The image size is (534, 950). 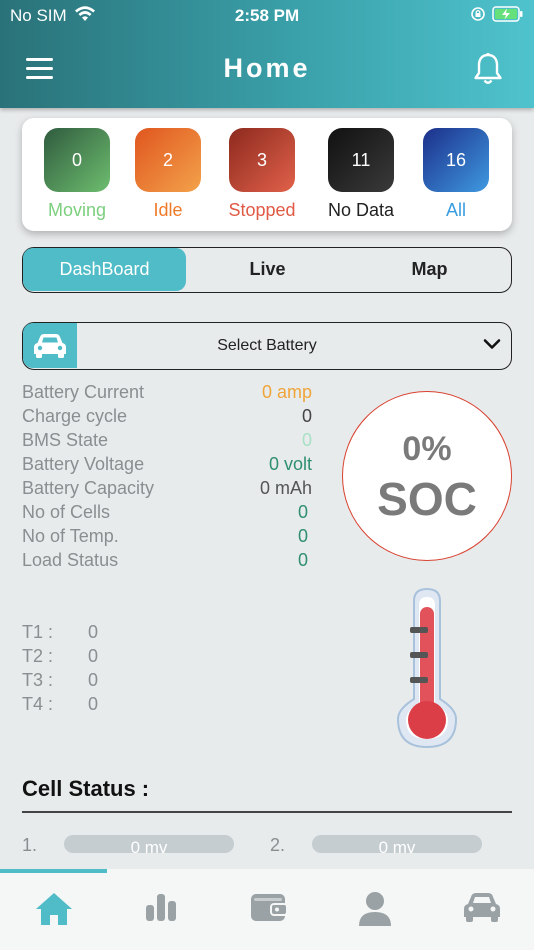 I want to click on soc-gauge: 0% SOC, so click(x=427, y=476).